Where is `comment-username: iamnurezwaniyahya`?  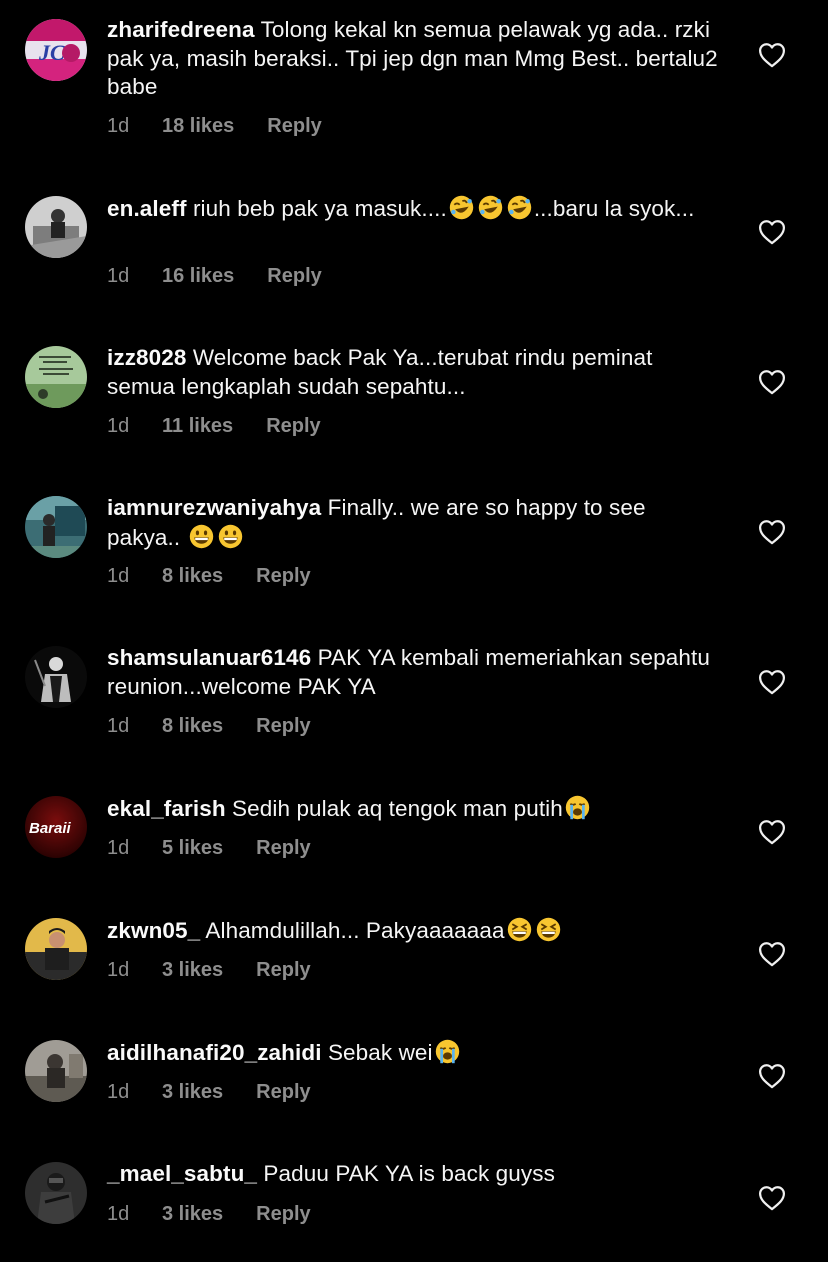
comment-username: iamnurezwaniyahya is located at coordinates (214, 507).